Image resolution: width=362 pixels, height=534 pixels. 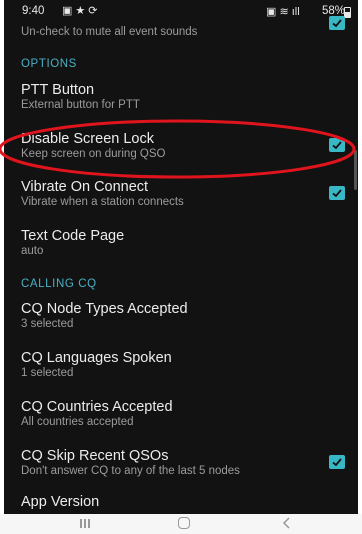 What do you see at coordinates (93, 154) in the screenshot?
I see `pref-summary: Keep screen on during QSO` at bounding box center [93, 154].